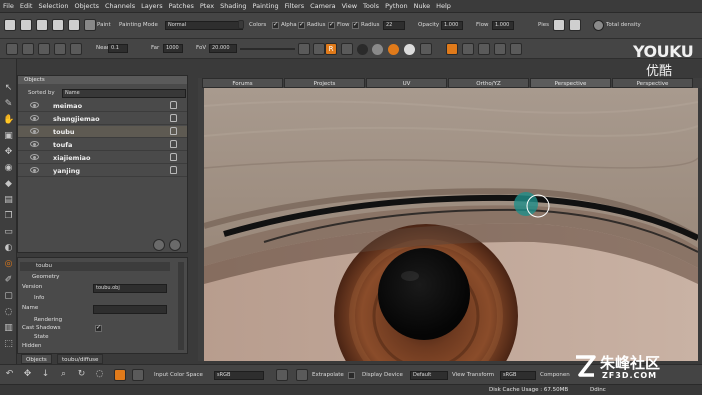 This screenshot has height=395, width=702. What do you see at coordinates (8, 296) in the screenshot?
I see `select-icon: ▢` at bounding box center [8, 296].